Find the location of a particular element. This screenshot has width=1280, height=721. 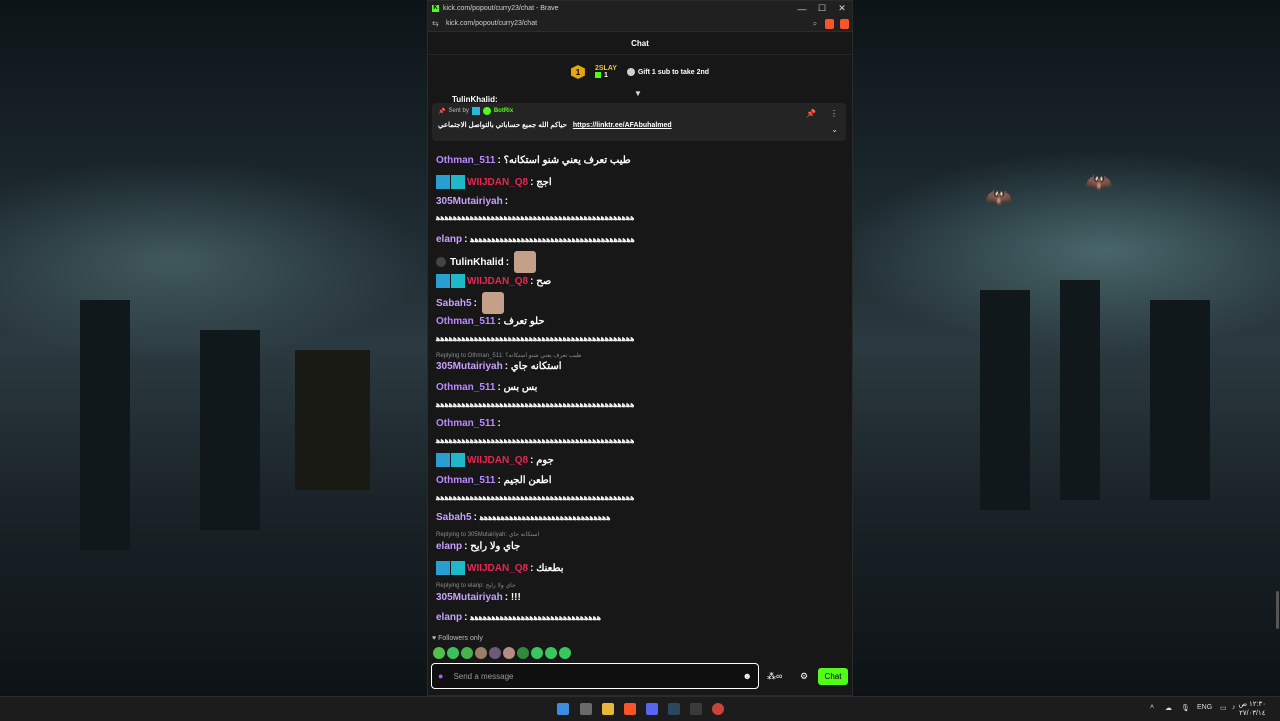

volume-icon: ♪ is located at coordinates (1234, 707).